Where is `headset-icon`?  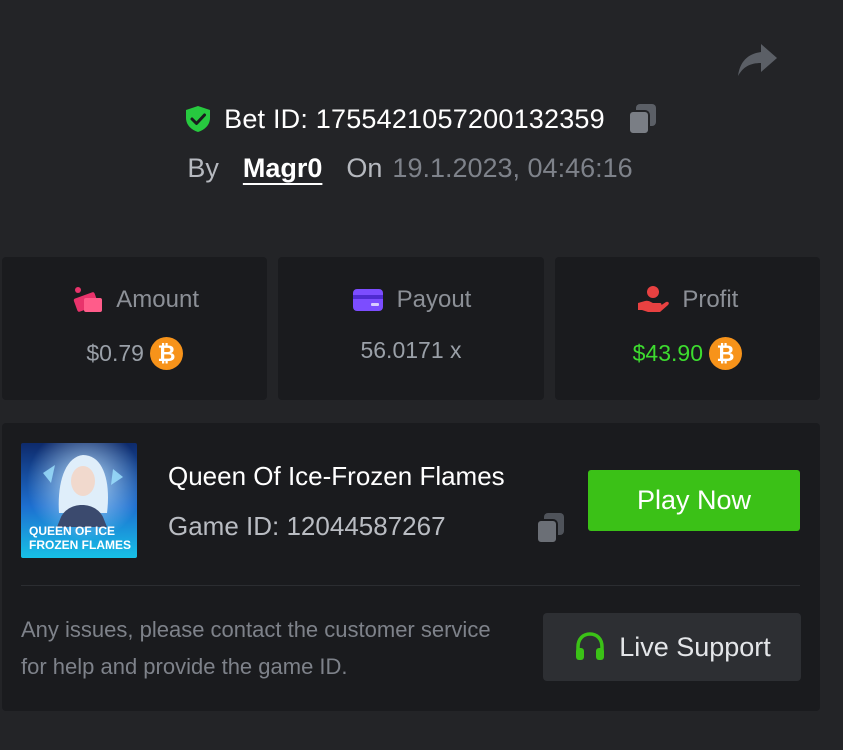
headset-icon is located at coordinates (590, 646).